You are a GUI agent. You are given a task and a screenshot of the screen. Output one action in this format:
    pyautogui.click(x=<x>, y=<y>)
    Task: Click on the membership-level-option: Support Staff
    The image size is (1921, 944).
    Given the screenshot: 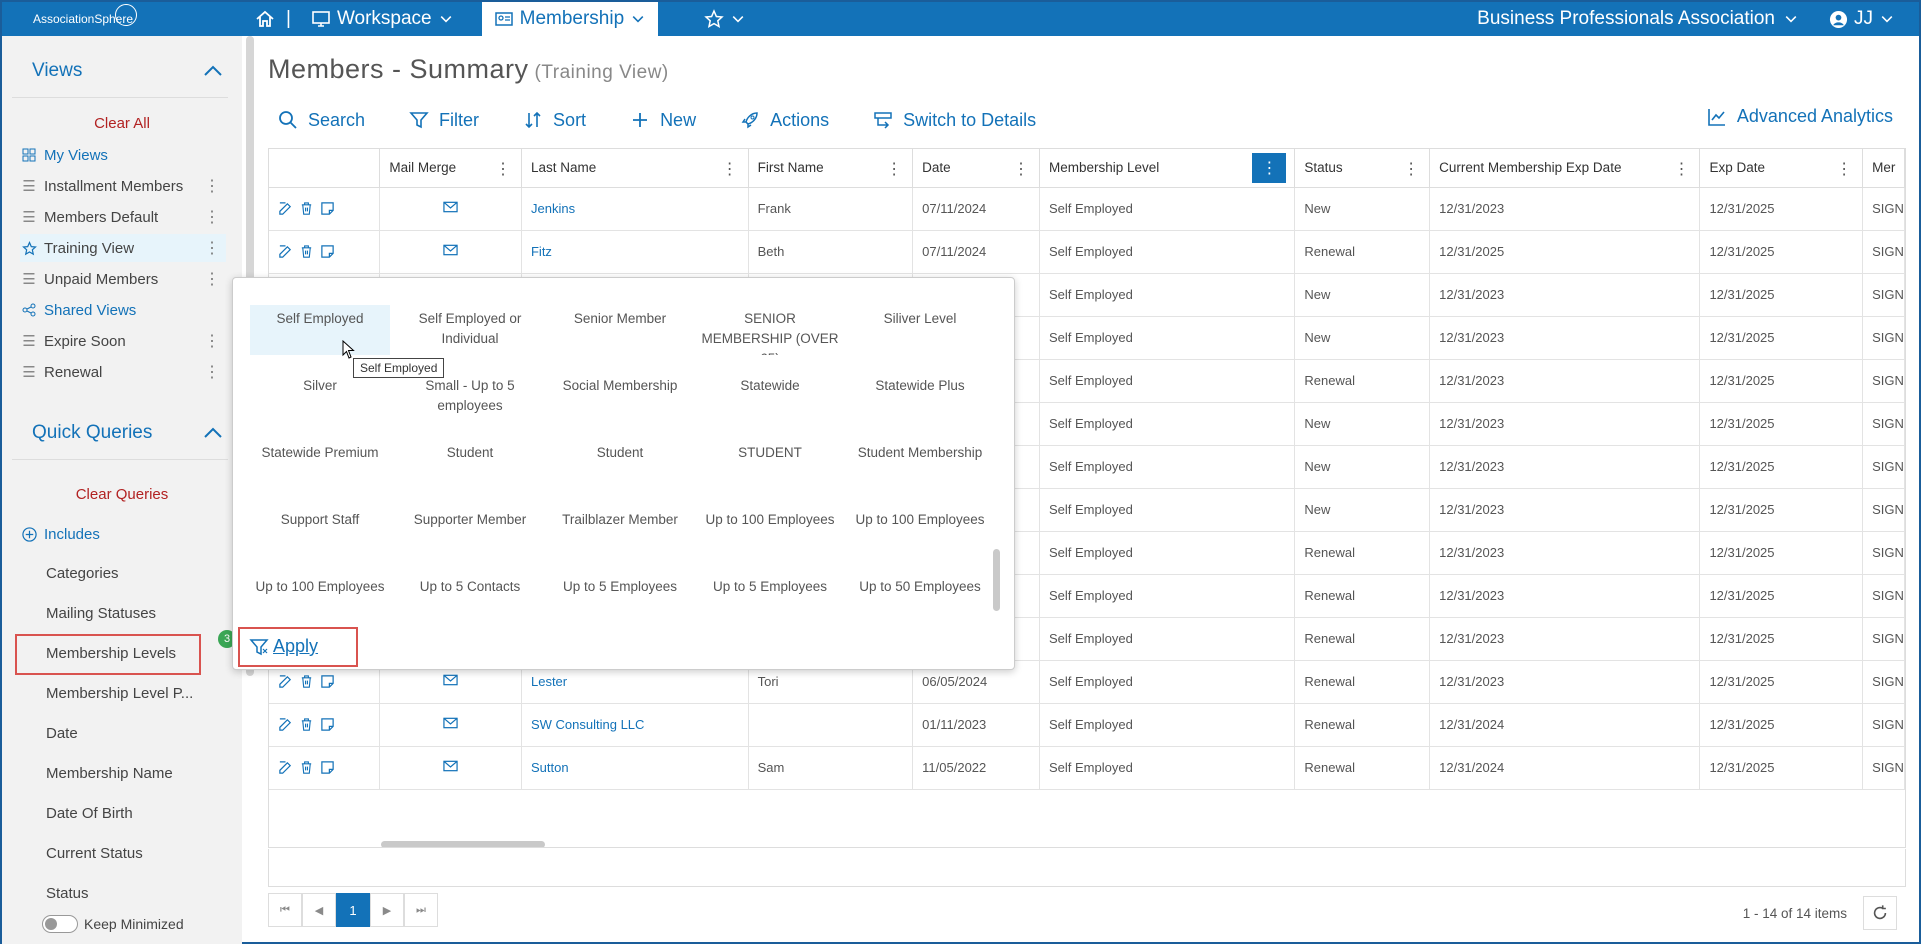 What is the action you would take?
    pyautogui.click(x=320, y=531)
    